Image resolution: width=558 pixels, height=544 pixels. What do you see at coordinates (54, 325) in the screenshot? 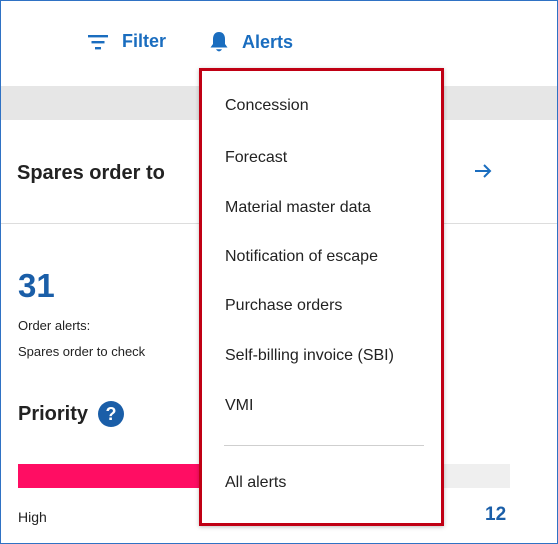
I see `kpi-label: Order alerts:` at bounding box center [54, 325].